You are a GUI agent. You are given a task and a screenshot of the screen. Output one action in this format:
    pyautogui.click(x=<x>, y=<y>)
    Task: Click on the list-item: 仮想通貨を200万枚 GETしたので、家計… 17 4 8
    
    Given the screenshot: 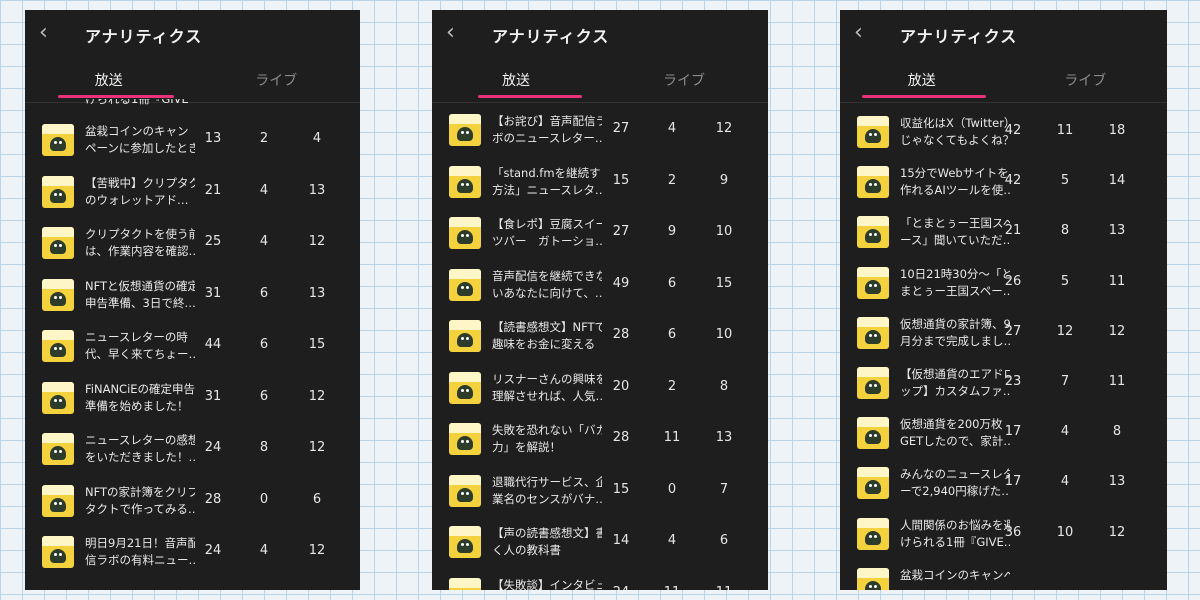 What is the action you would take?
    pyautogui.click(x=1003, y=434)
    